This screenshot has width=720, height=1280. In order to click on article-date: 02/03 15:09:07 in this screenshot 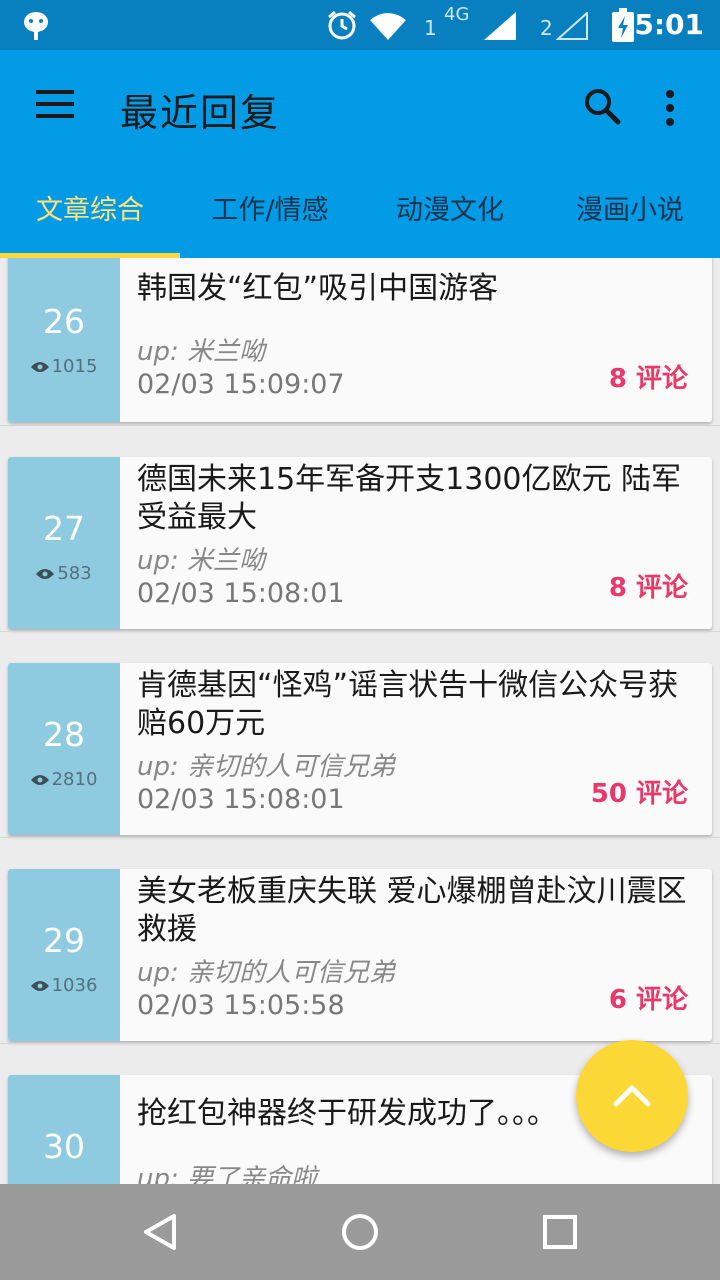, I will do `click(241, 384)`.